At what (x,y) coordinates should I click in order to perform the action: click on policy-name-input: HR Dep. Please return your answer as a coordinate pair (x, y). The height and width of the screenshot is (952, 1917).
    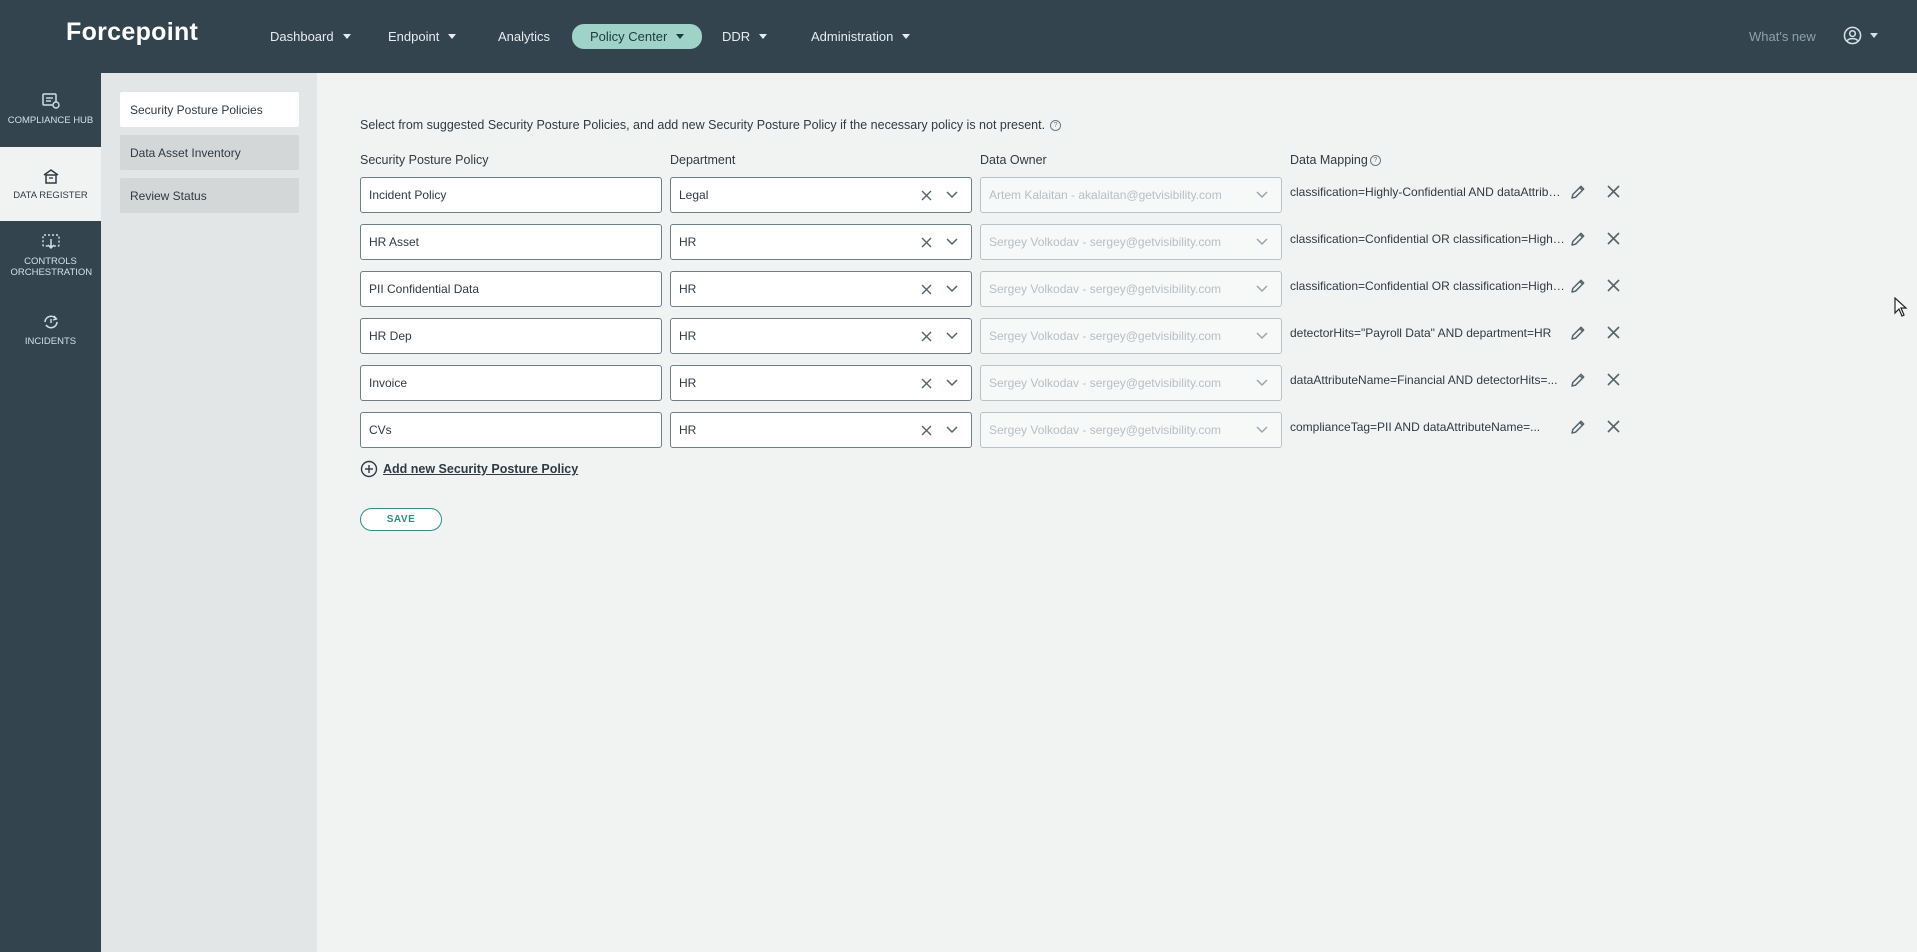
    Looking at the image, I should click on (511, 336).